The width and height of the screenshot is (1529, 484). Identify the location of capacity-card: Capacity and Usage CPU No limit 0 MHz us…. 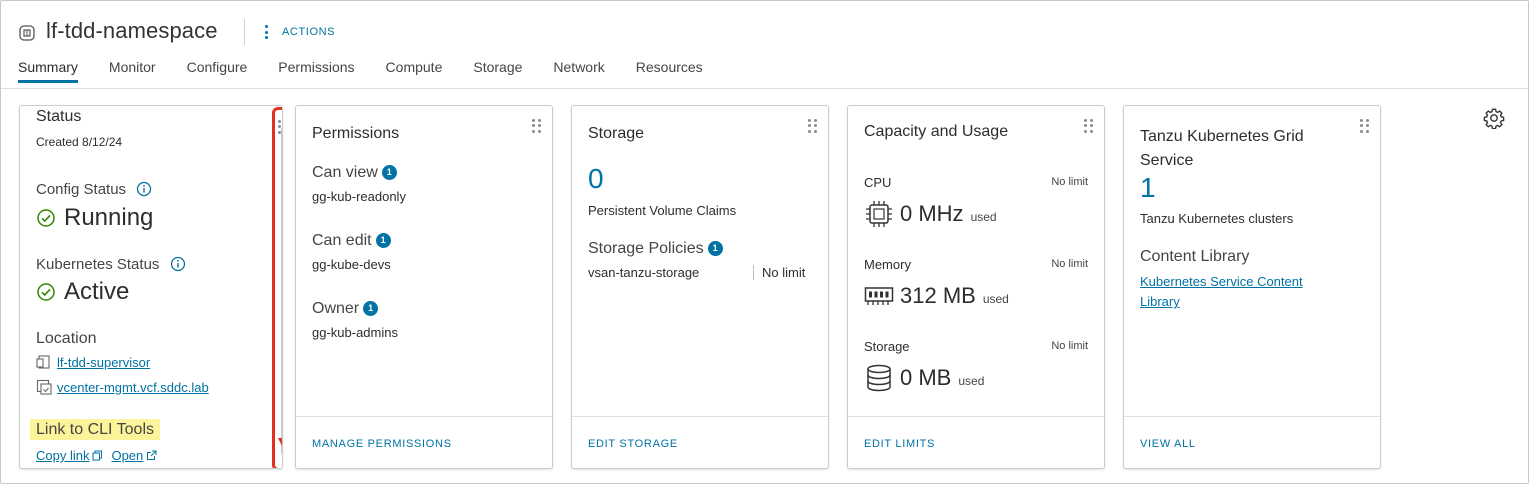
(976, 287).